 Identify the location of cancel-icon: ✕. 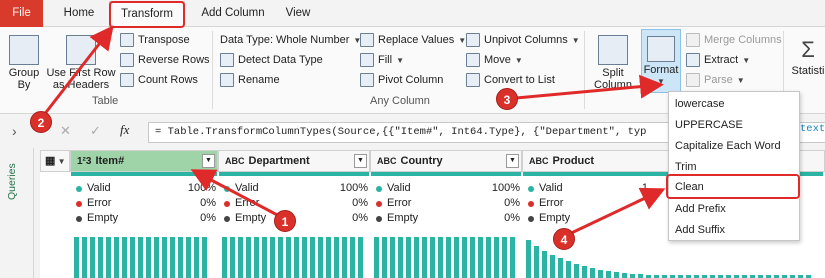
(65, 131).